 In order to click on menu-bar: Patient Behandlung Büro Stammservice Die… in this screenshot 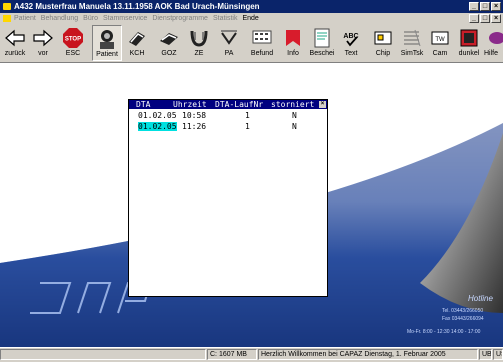, I will do `click(251, 18)`.